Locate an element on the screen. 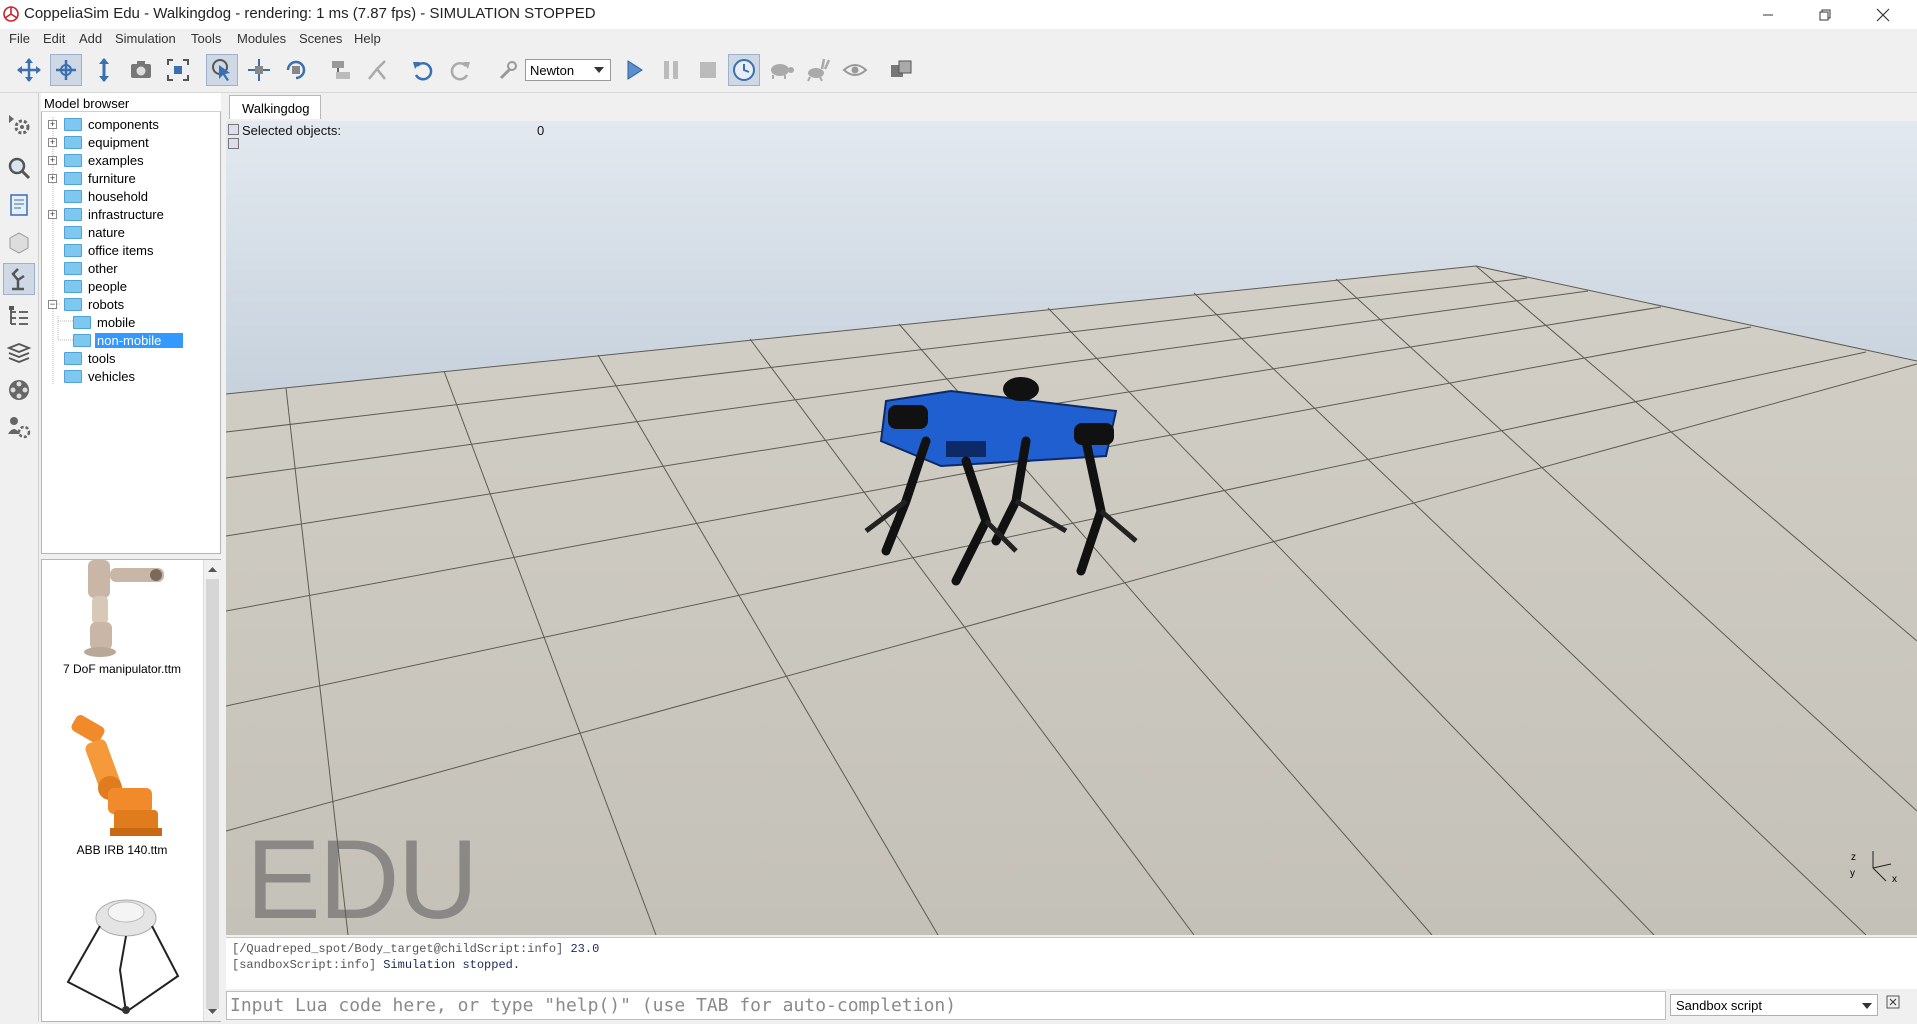 The width and height of the screenshot is (1917, 1024). start-simulation-button is located at coordinates (634, 70).